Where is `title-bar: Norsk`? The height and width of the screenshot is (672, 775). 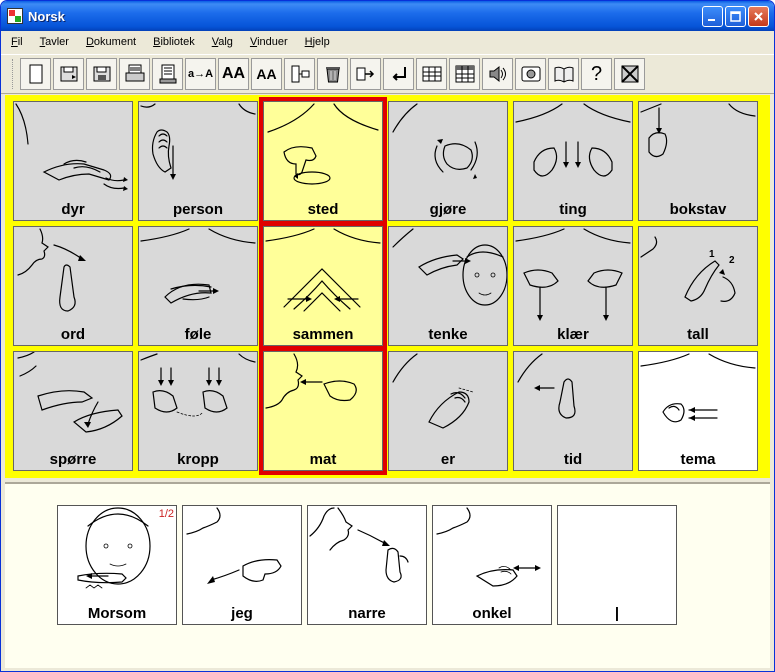 title-bar: Norsk is located at coordinates (387, 16).